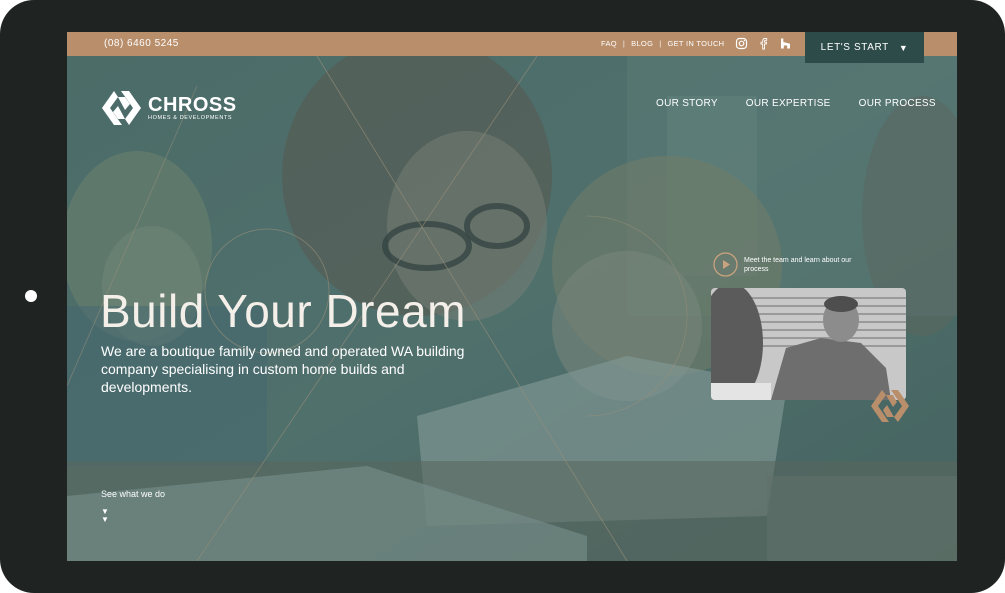  What do you see at coordinates (190, 117) in the screenshot?
I see `logo-subtitle: HOMES & DEVELOPMENTS` at bounding box center [190, 117].